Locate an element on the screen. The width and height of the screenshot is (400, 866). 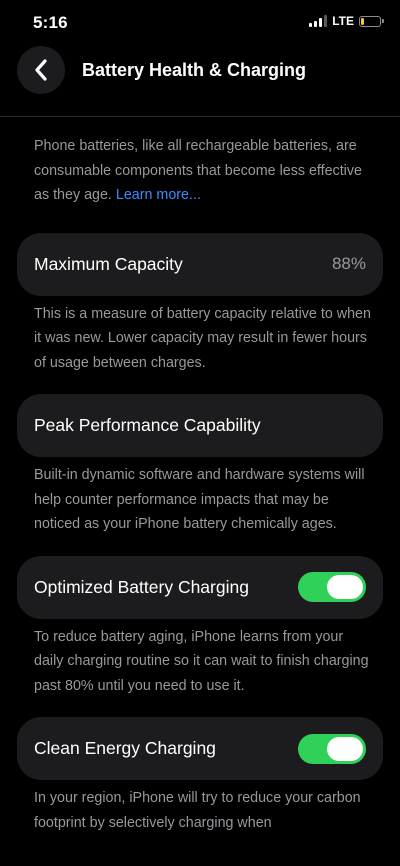
maximum-capacity-value: 88% is located at coordinates (348, 263).